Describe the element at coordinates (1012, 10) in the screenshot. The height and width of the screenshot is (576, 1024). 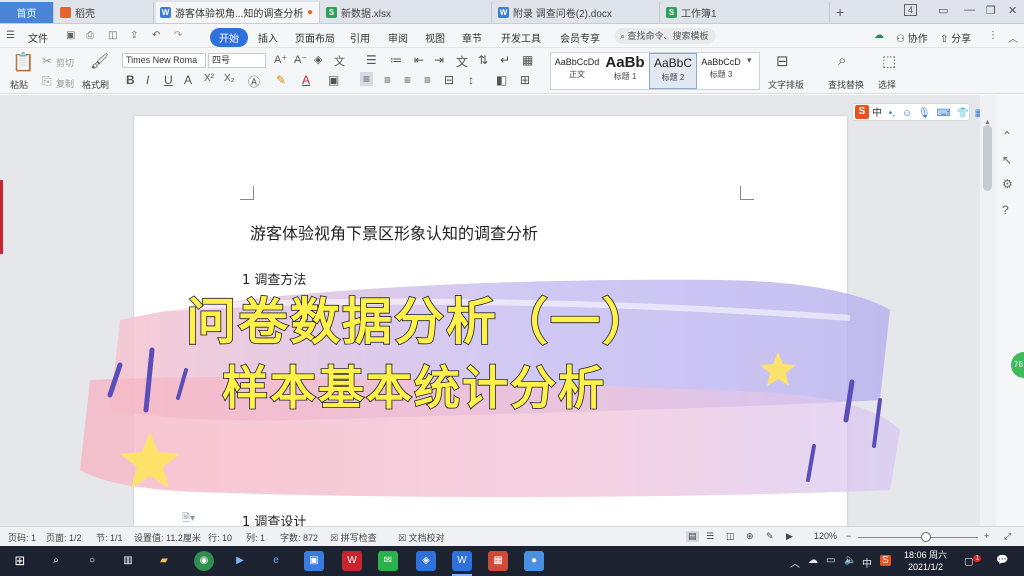
I see `close-window-icon: ✕` at that location.